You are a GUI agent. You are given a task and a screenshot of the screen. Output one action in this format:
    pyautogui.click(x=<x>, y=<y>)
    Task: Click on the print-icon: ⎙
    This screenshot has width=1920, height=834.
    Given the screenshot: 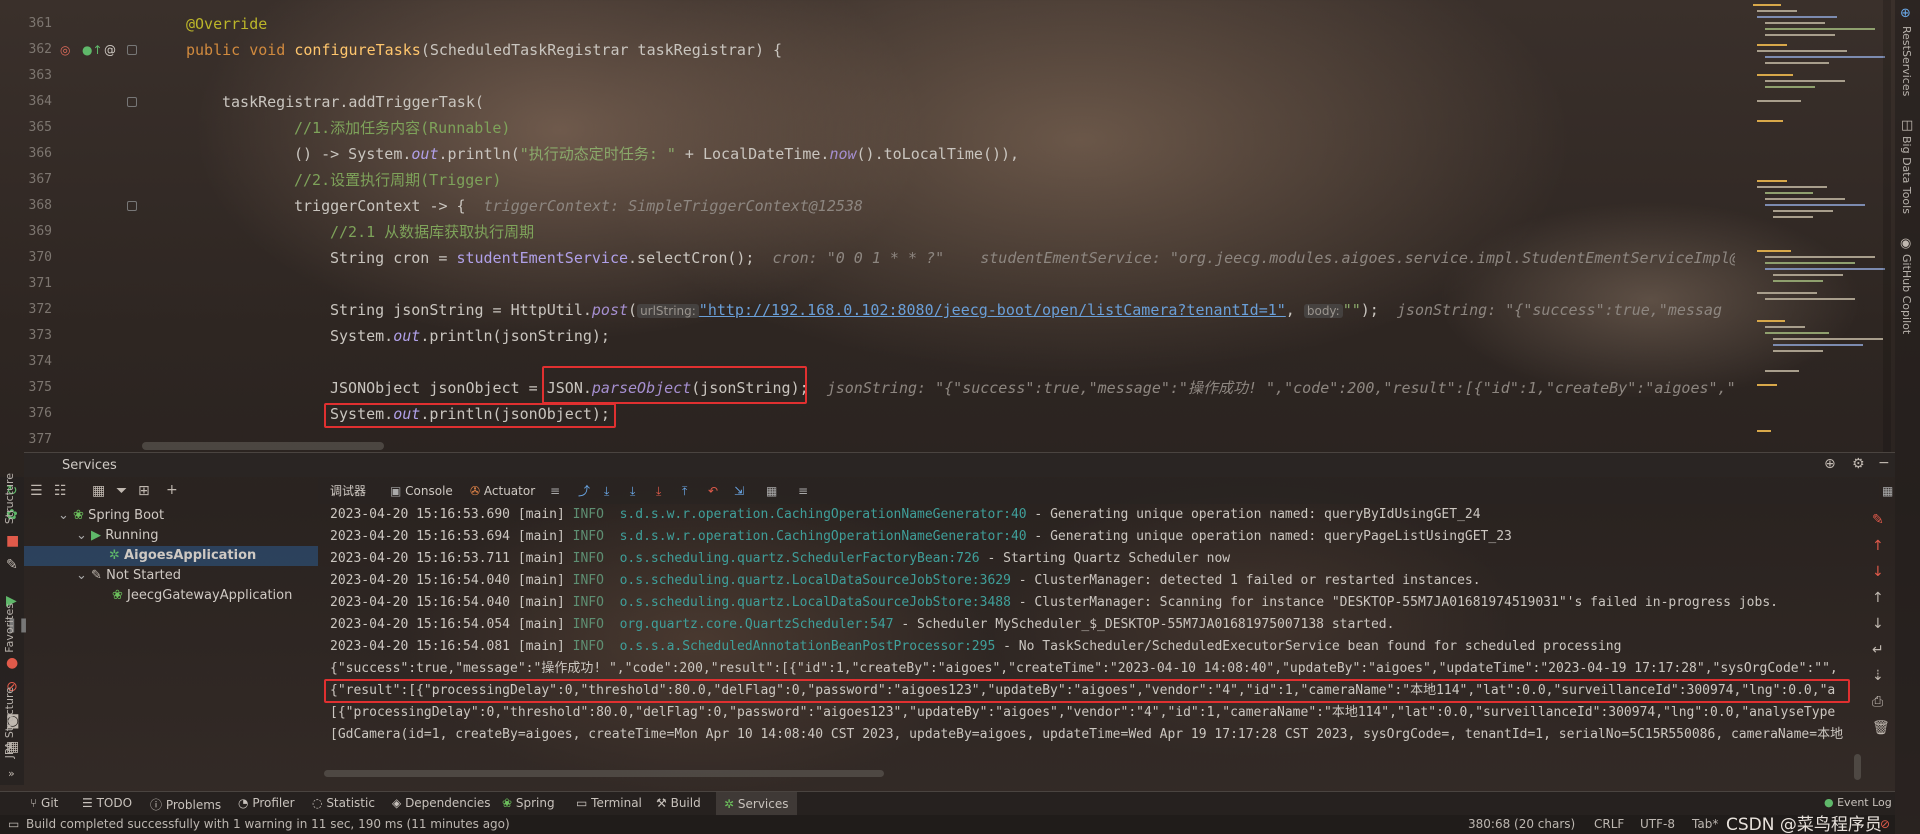 What is the action you would take?
    pyautogui.click(x=1877, y=702)
    